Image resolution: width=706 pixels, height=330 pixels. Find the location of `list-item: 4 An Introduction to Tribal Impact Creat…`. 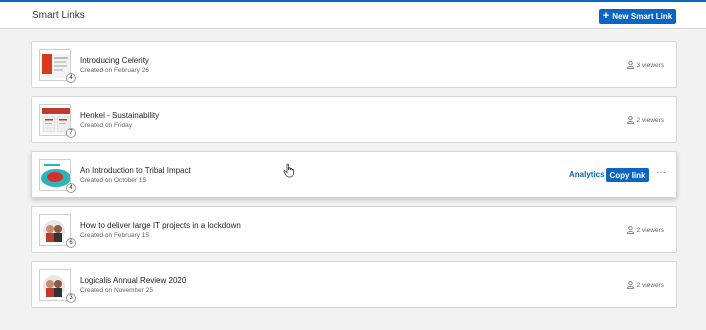

list-item: 4 An Introduction to Tribal Impact Creat… is located at coordinates (354, 174).